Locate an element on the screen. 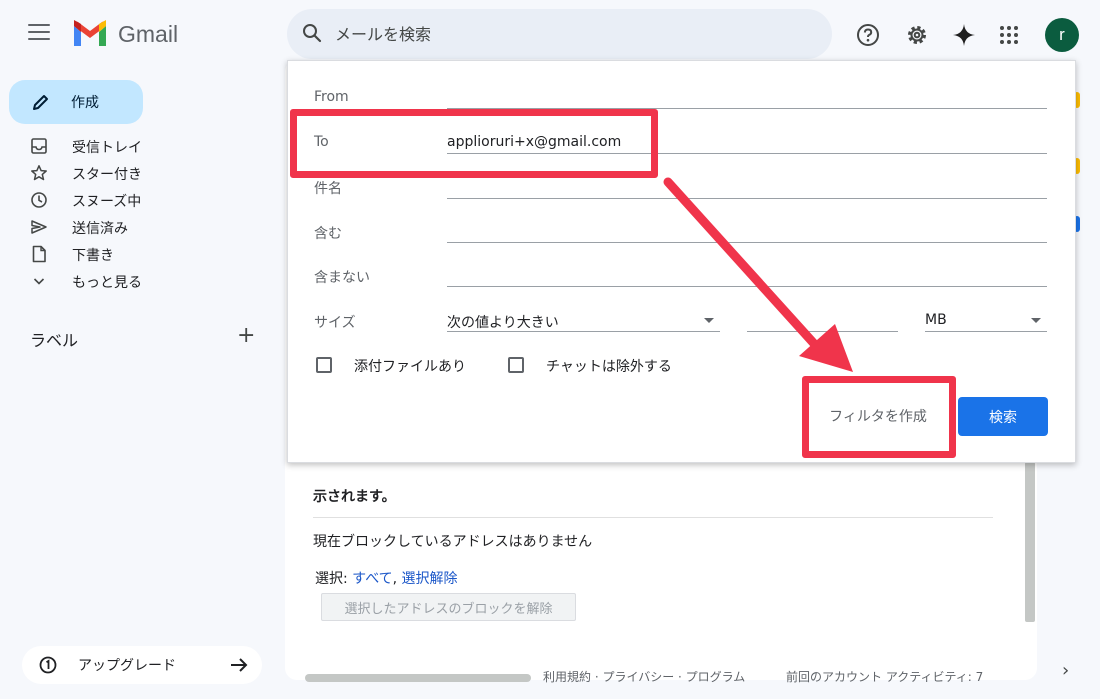  doesnt-have-label: 含まない is located at coordinates (342, 278).